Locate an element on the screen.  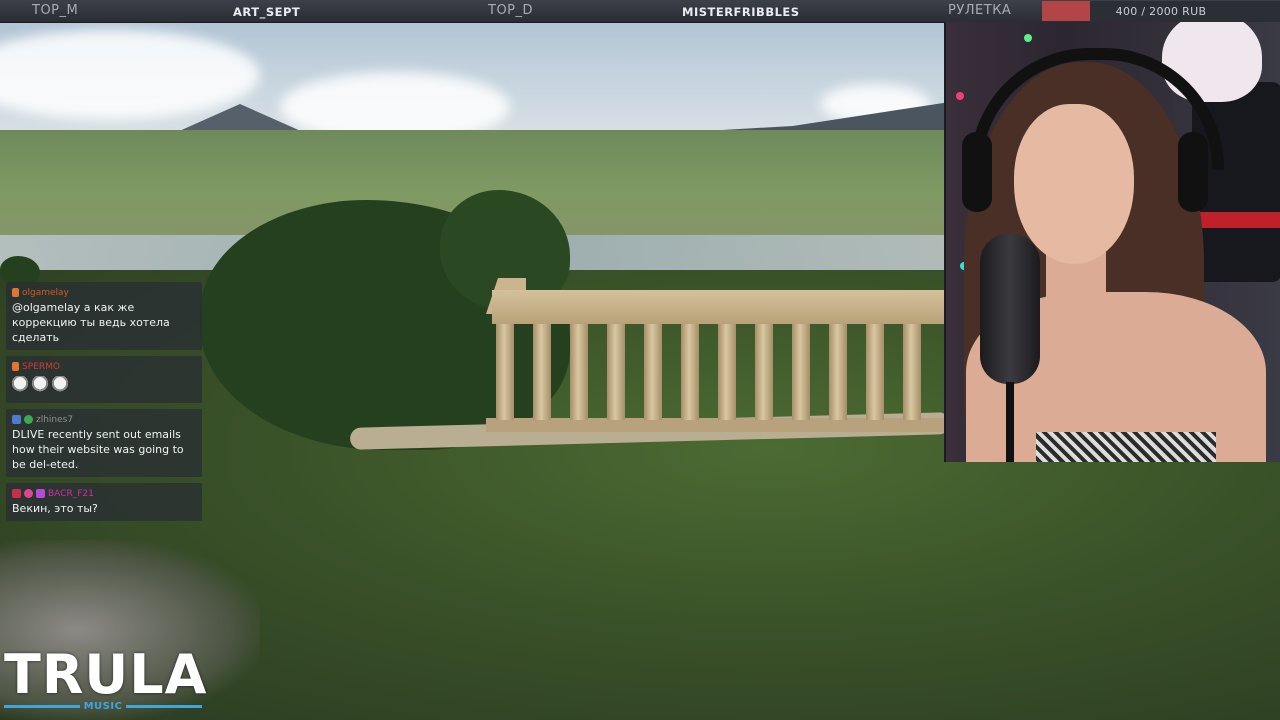
top-bar-item-top-m: TOP_M is located at coordinates (55, 10).